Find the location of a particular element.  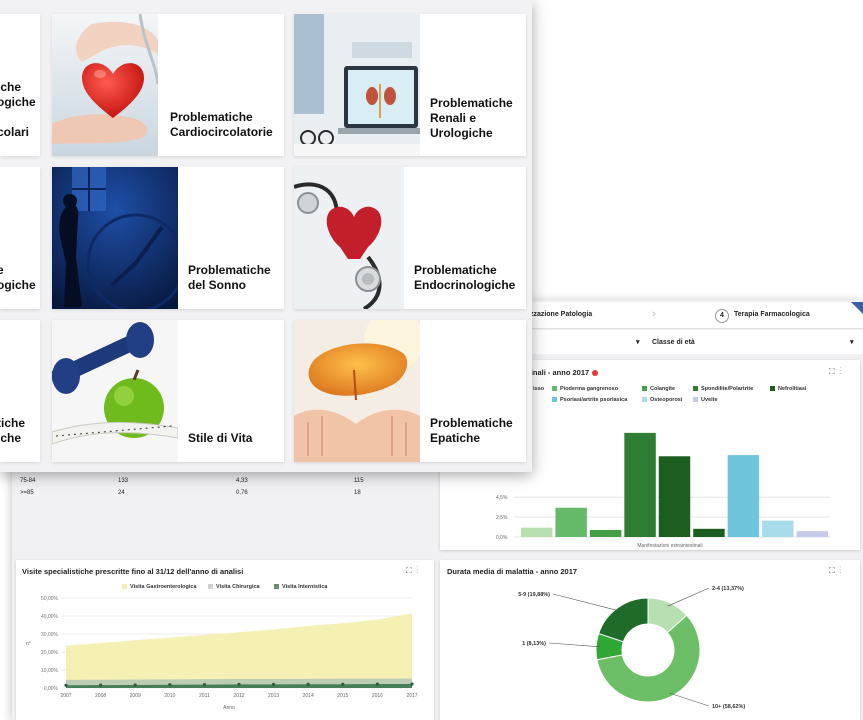

corner-ribbon-icon is located at coordinates (857, 308).